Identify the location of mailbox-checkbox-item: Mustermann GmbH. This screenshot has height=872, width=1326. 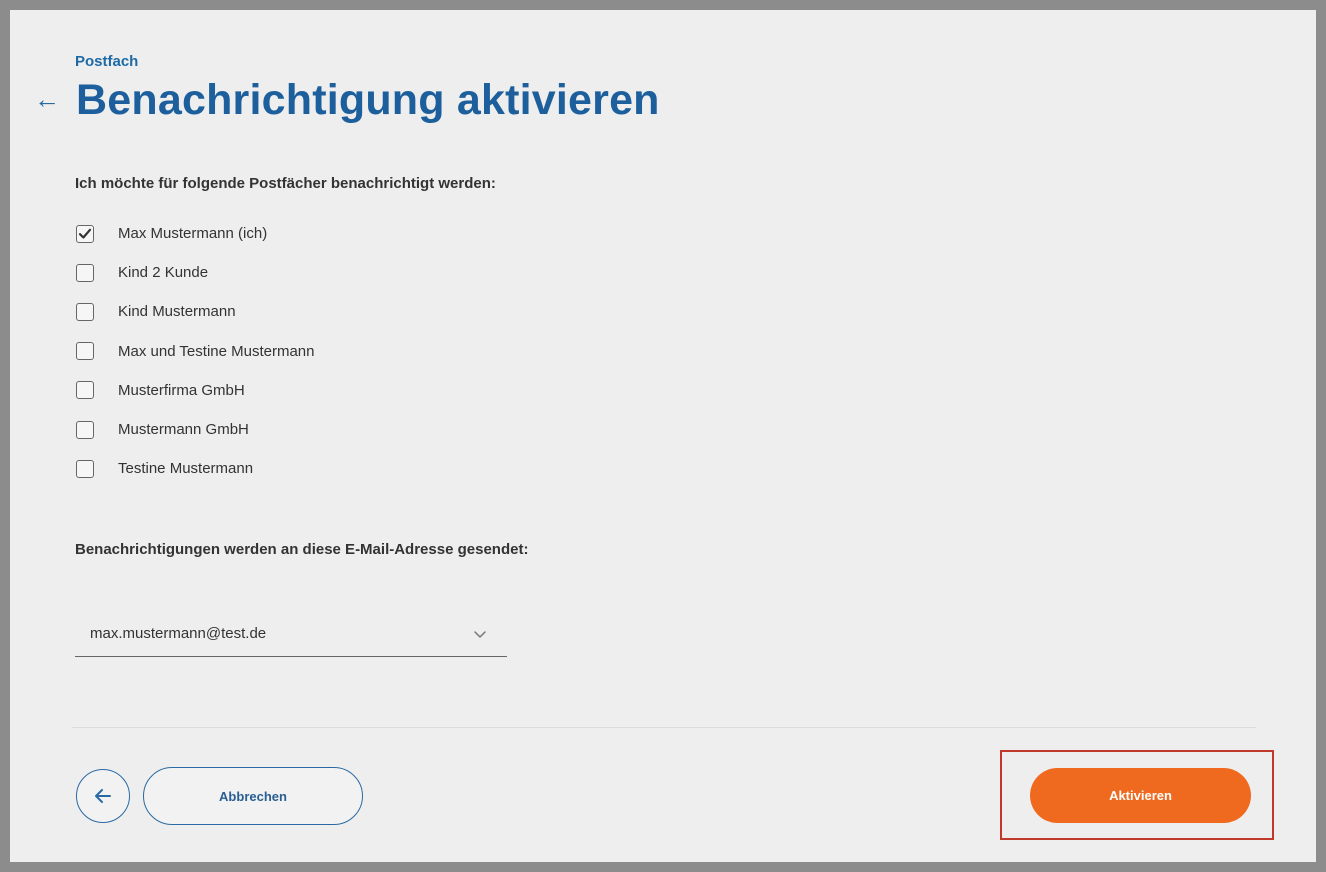
(195, 429).